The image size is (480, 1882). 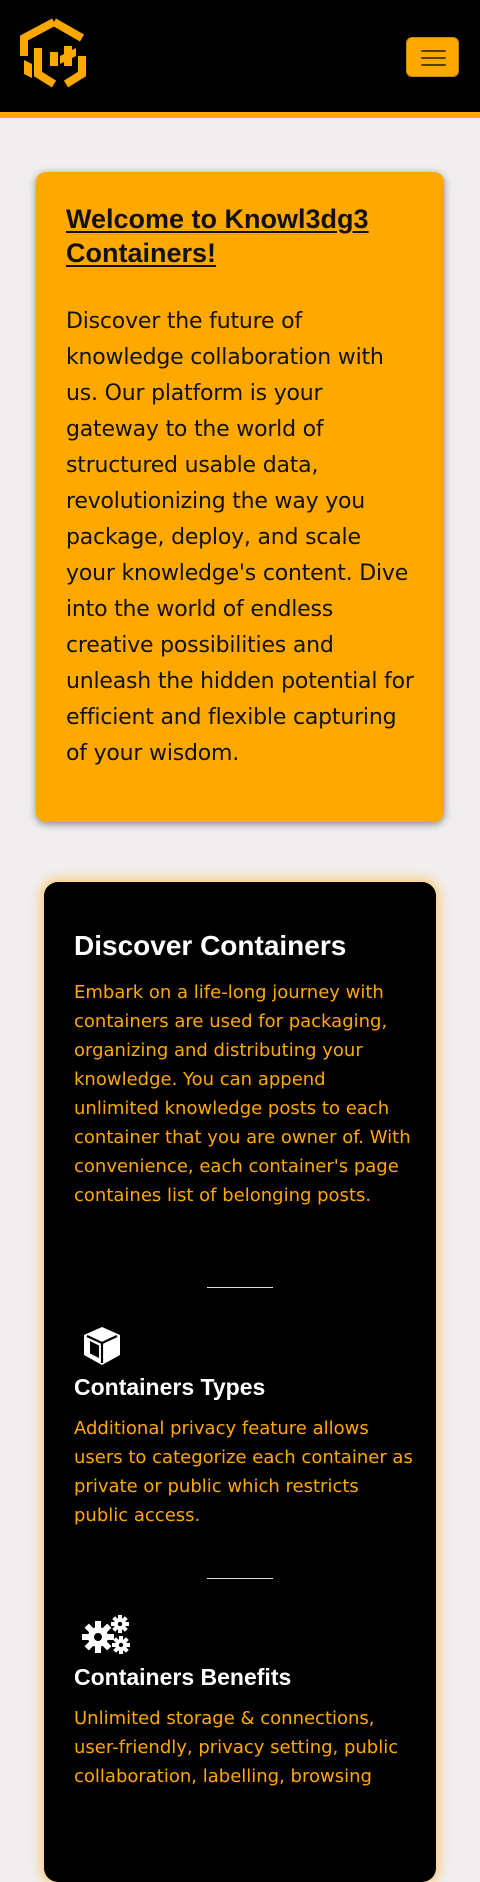 What do you see at coordinates (217, 236) in the screenshot?
I see `welcome-title: Welcome to Knowl3dg3 Containers!` at bounding box center [217, 236].